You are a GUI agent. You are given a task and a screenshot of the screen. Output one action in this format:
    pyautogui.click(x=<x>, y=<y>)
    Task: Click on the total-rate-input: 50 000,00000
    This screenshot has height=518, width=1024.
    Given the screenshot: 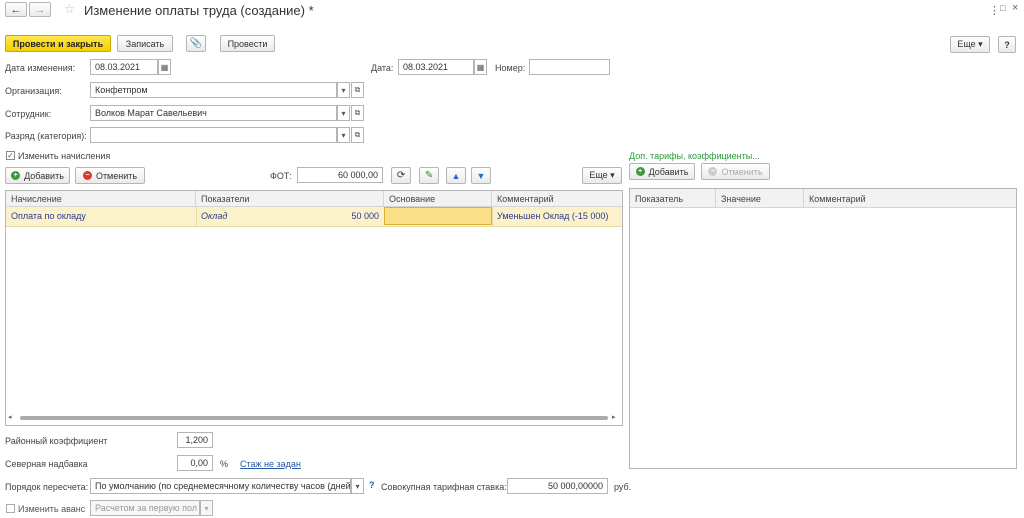 What is the action you would take?
    pyautogui.click(x=557, y=486)
    